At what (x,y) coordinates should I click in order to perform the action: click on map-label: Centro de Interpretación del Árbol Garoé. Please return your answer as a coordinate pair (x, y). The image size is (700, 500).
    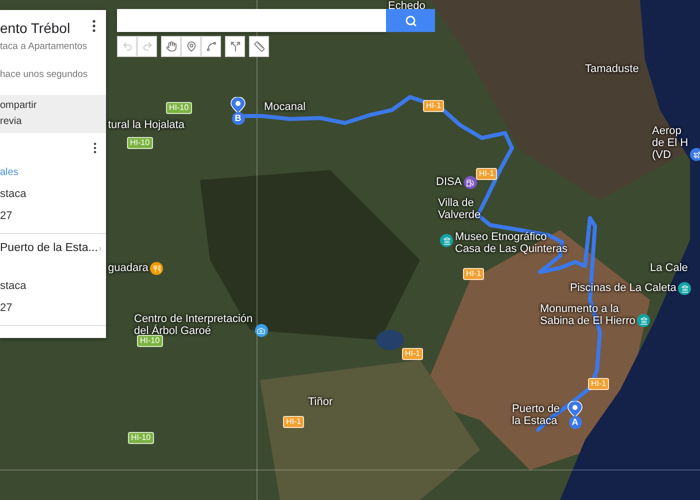
    Looking at the image, I should click on (193, 325).